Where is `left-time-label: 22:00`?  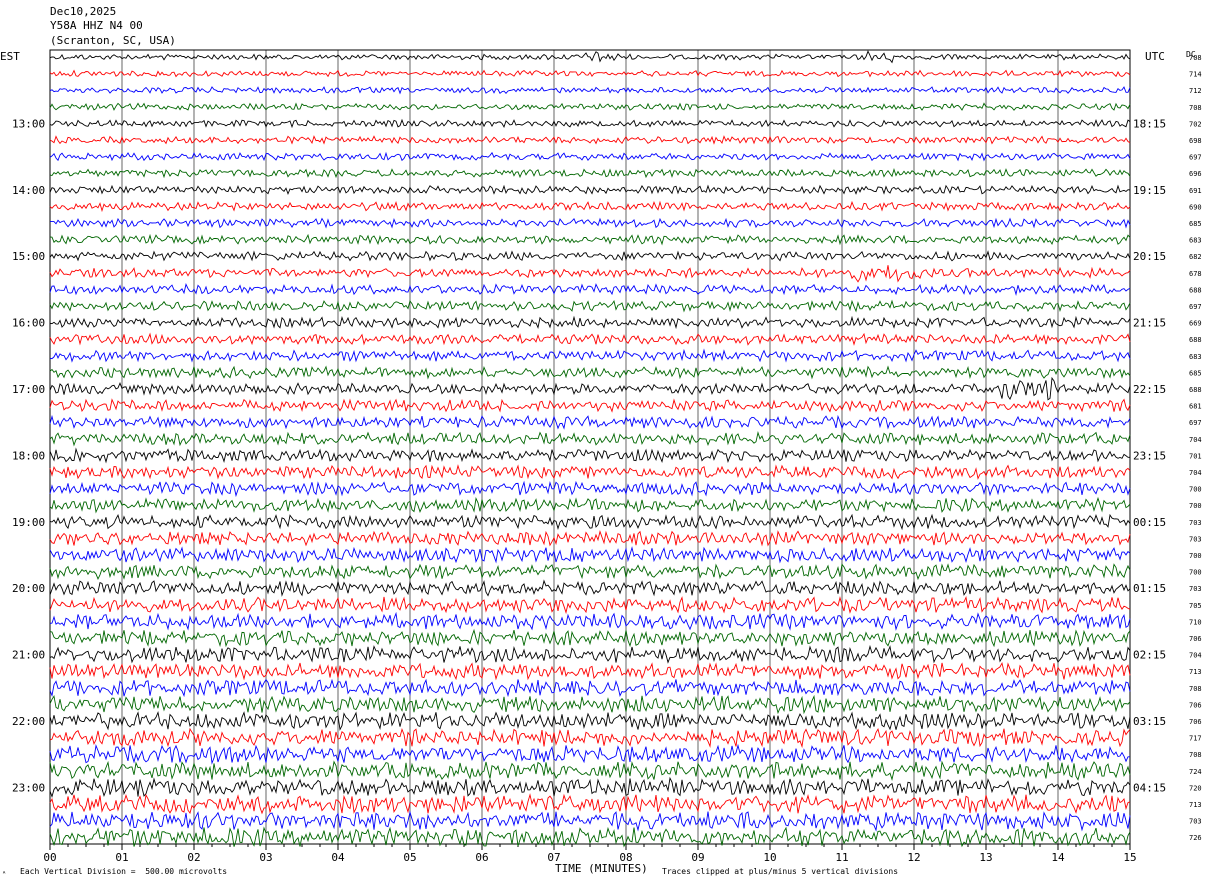 left-time-label: 22:00 is located at coordinates (28, 721).